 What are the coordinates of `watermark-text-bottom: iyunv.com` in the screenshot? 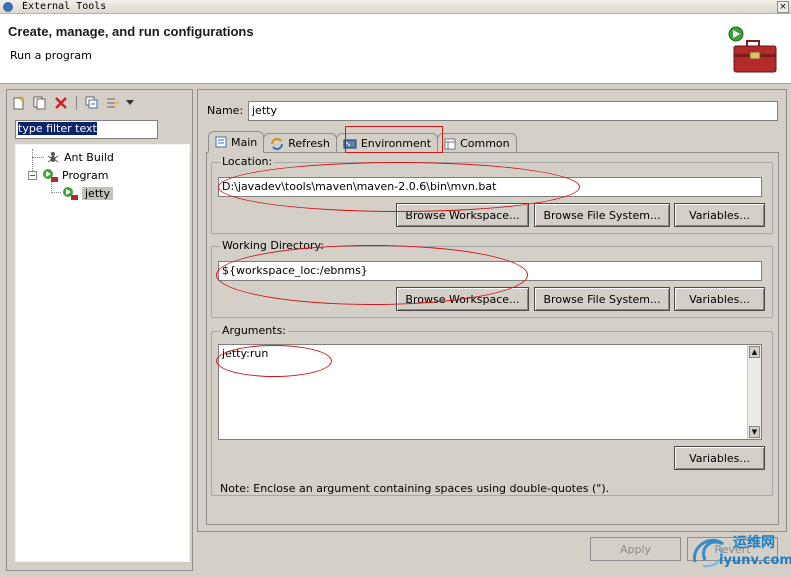 It's located at (755, 560).